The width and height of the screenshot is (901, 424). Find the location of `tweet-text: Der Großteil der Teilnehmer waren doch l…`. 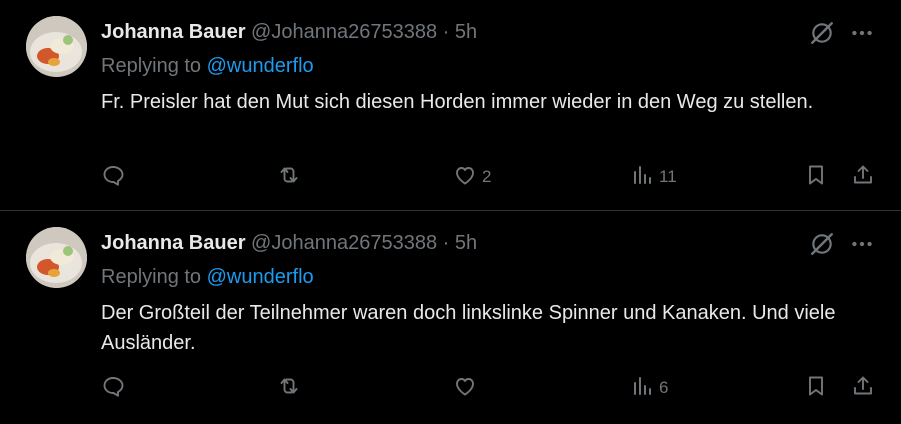

tweet-text: Der Großteil der Teilnehmer waren doch l… is located at coordinates (468, 328).